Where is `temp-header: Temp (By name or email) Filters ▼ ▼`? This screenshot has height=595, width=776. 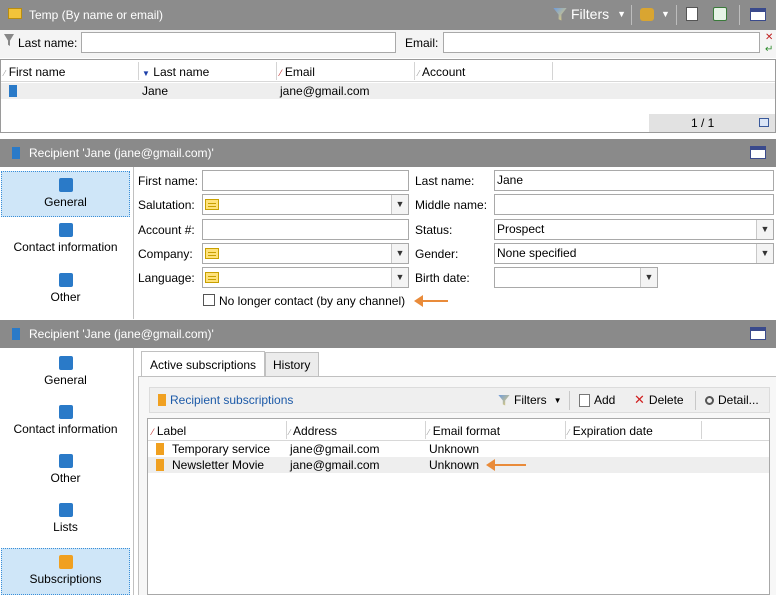
temp-header: Temp (By name or email) Filters ▼ ▼ is located at coordinates (388, 15).